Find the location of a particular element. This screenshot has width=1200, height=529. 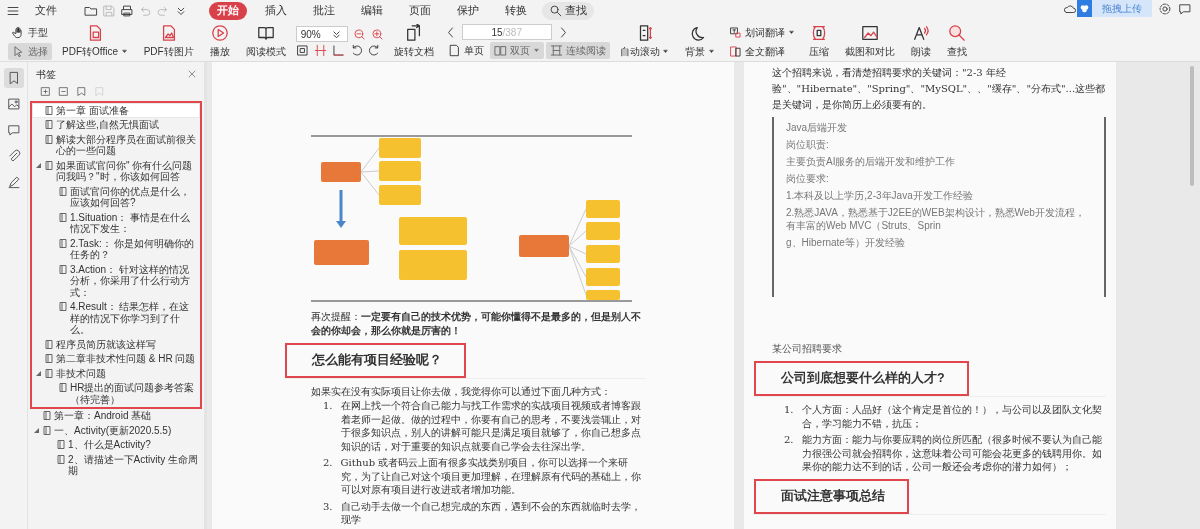

menu-tab: 开始 is located at coordinates (228, 11).